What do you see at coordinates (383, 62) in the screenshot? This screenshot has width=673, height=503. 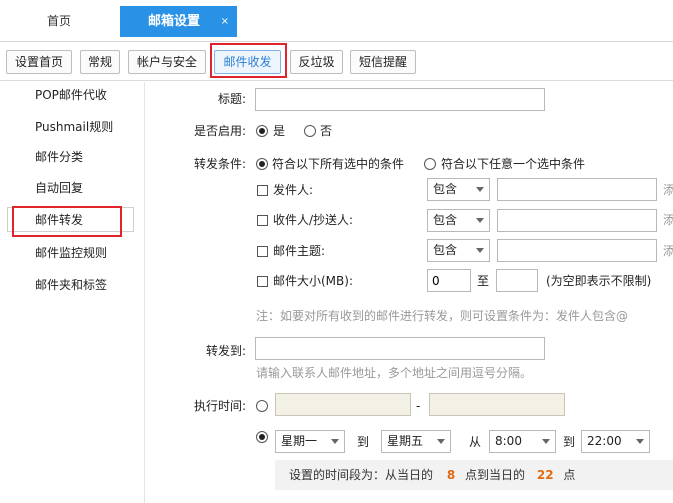 I see `sms-alert-button: 短信提醒` at bounding box center [383, 62].